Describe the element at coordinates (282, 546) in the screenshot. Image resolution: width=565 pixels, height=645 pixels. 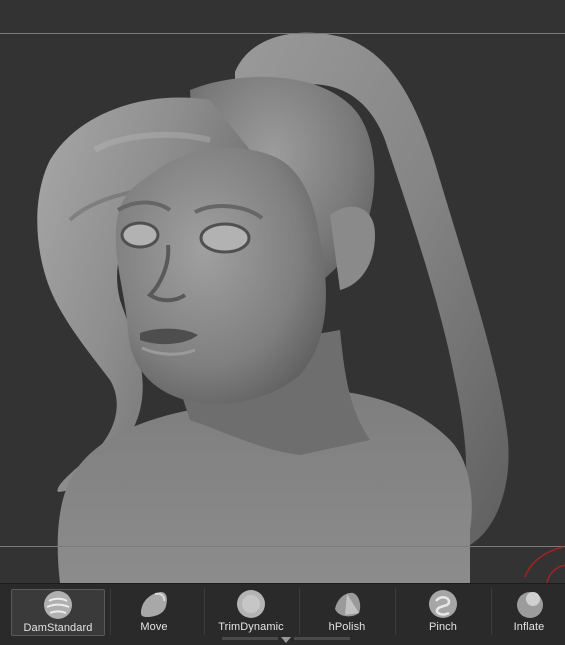
I see `frame-guide-bottom` at that location.